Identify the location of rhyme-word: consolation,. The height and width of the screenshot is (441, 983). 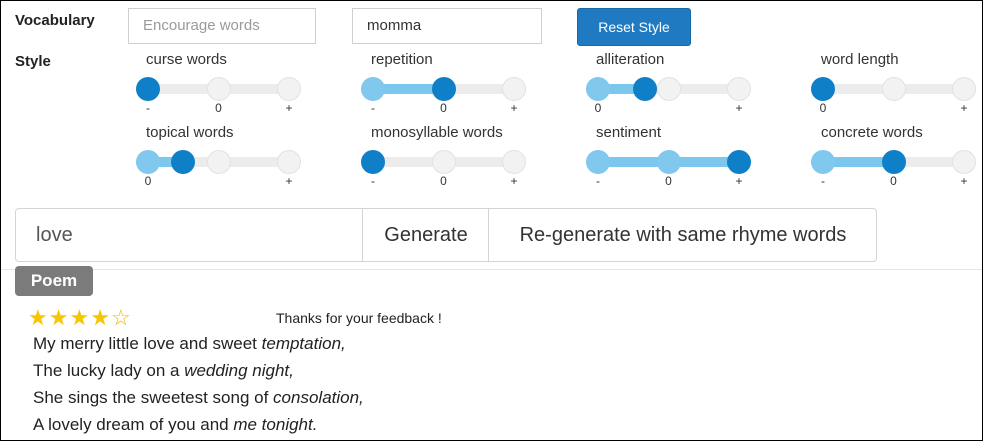
(318, 397).